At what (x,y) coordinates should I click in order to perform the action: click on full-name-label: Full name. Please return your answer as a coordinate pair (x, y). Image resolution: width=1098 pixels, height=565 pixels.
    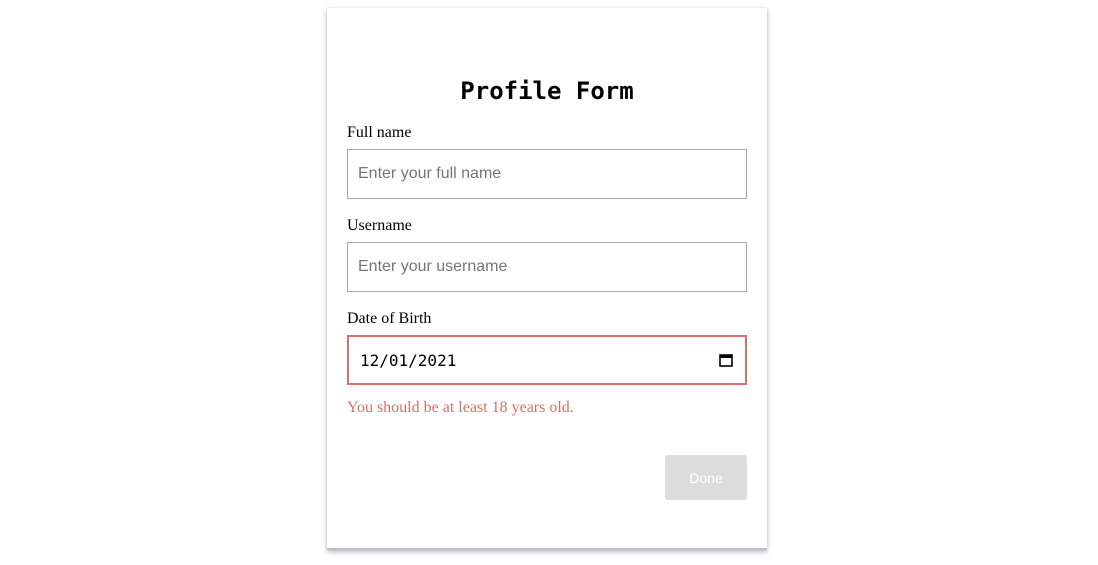
    Looking at the image, I should click on (379, 132).